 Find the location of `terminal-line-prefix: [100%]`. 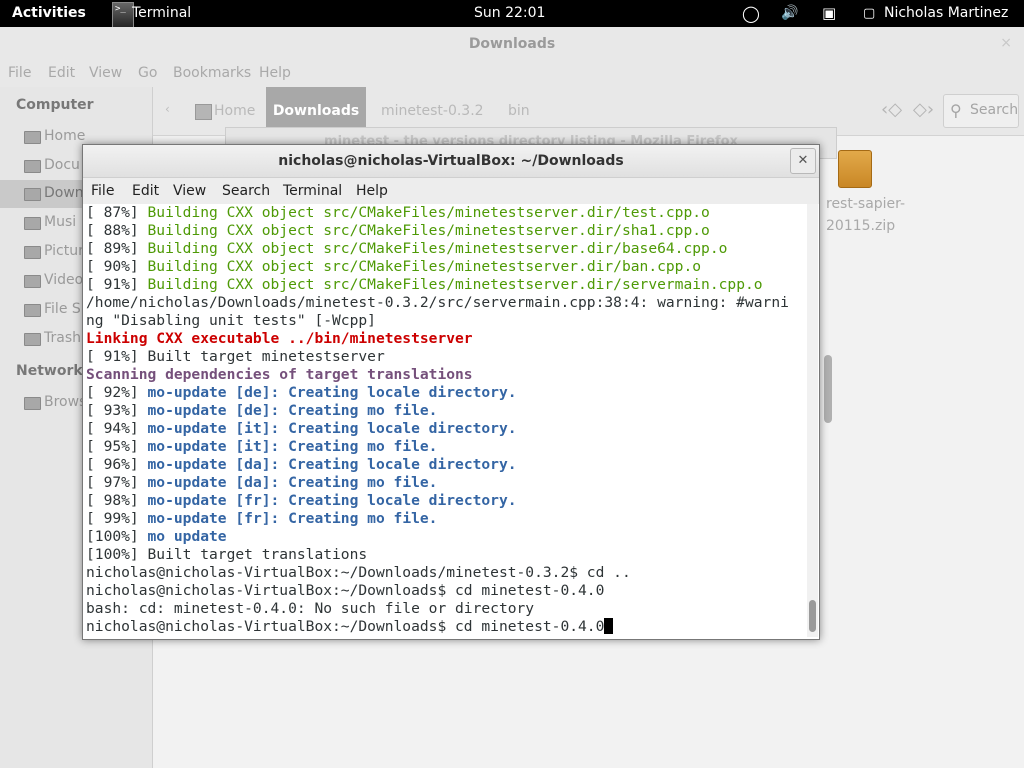

terminal-line-prefix: [100%] is located at coordinates (117, 536).